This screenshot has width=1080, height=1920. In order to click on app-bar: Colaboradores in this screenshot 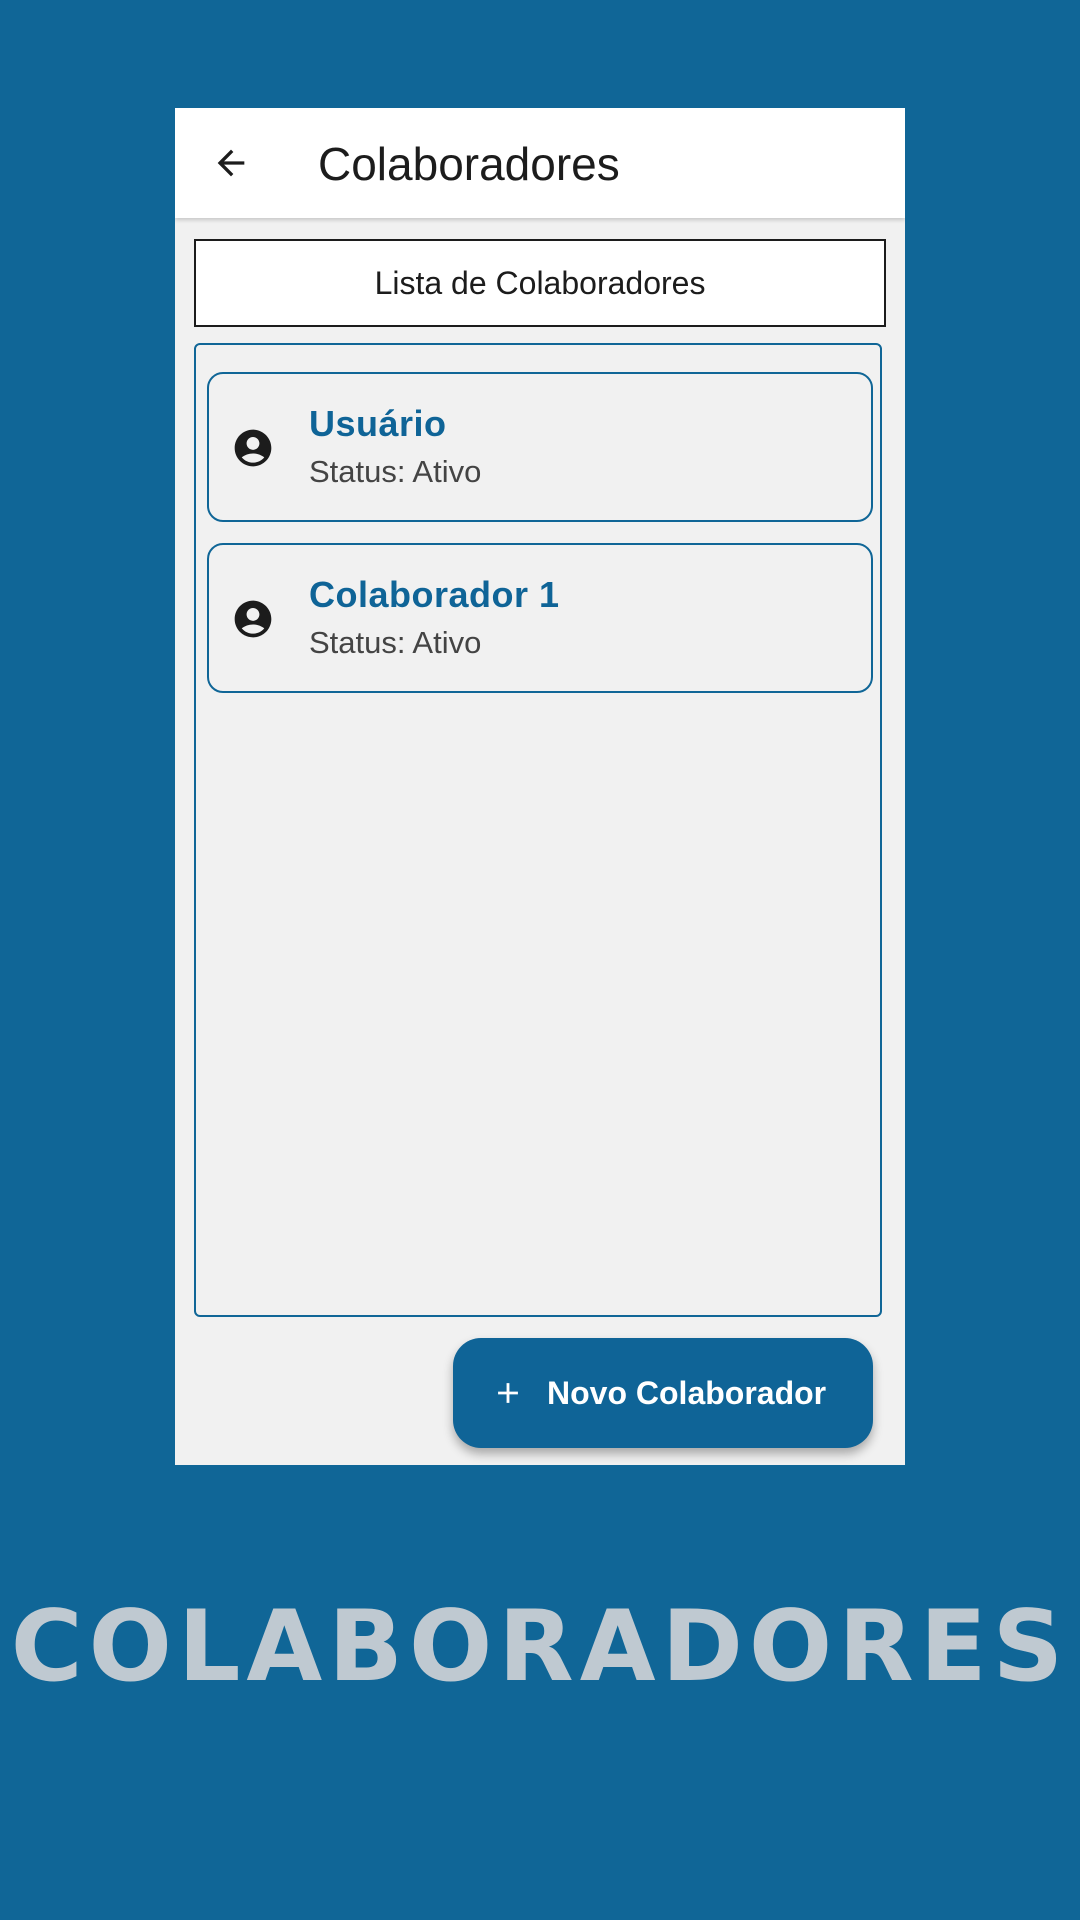, I will do `click(540, 163)`.